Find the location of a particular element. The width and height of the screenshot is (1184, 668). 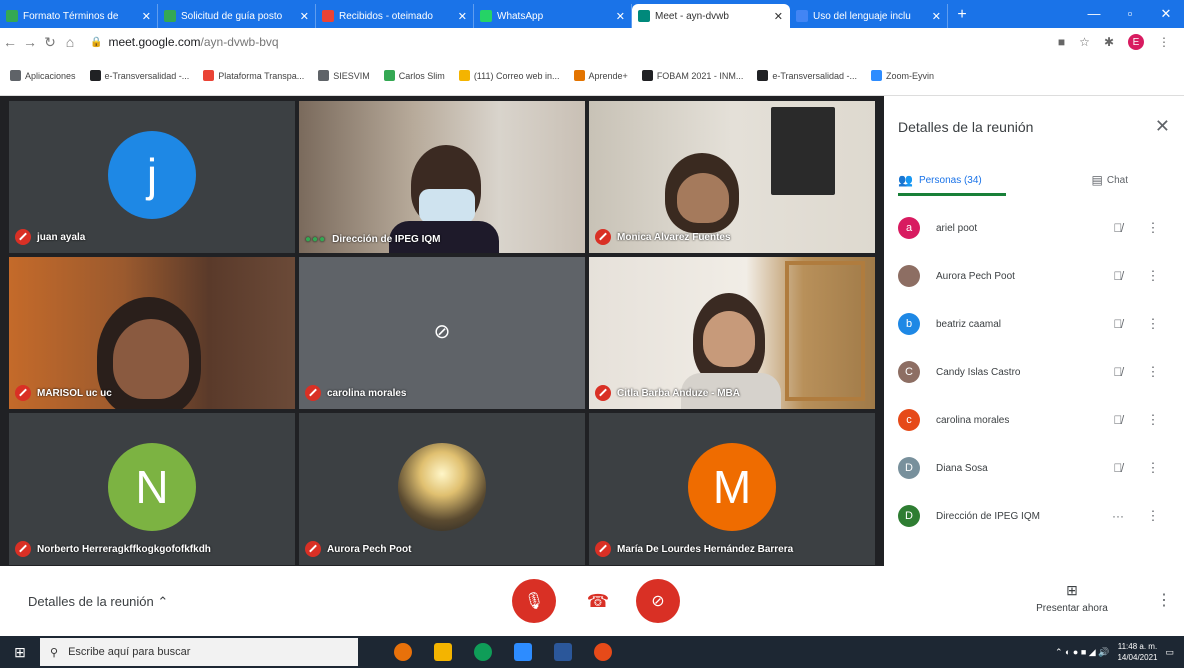

bookmark-item: SIESVIM is located at coordinates (344, 75).